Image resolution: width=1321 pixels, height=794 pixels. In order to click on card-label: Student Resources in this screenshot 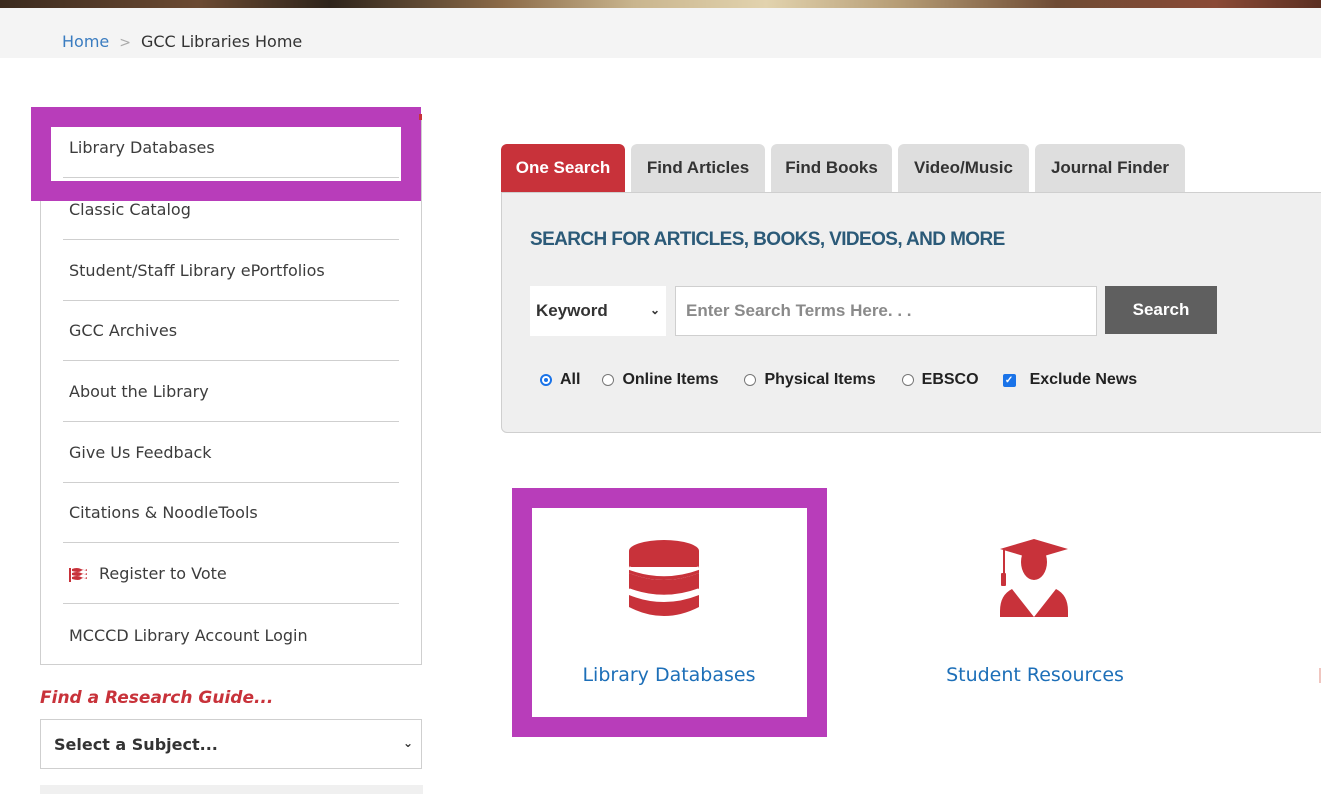, I will do `click(1035, 675)`.